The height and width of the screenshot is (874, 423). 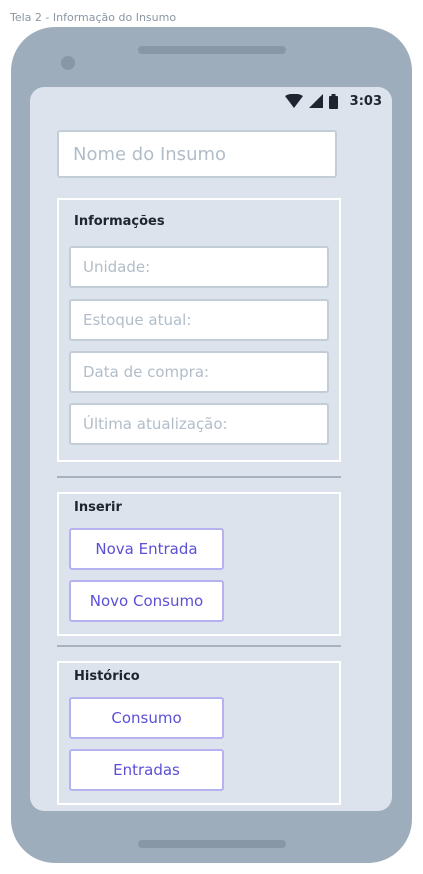 What do you see at coordinates (197, 154) in the screenshot?
I see `insumo-name-input` at bounding box center [197, 154].